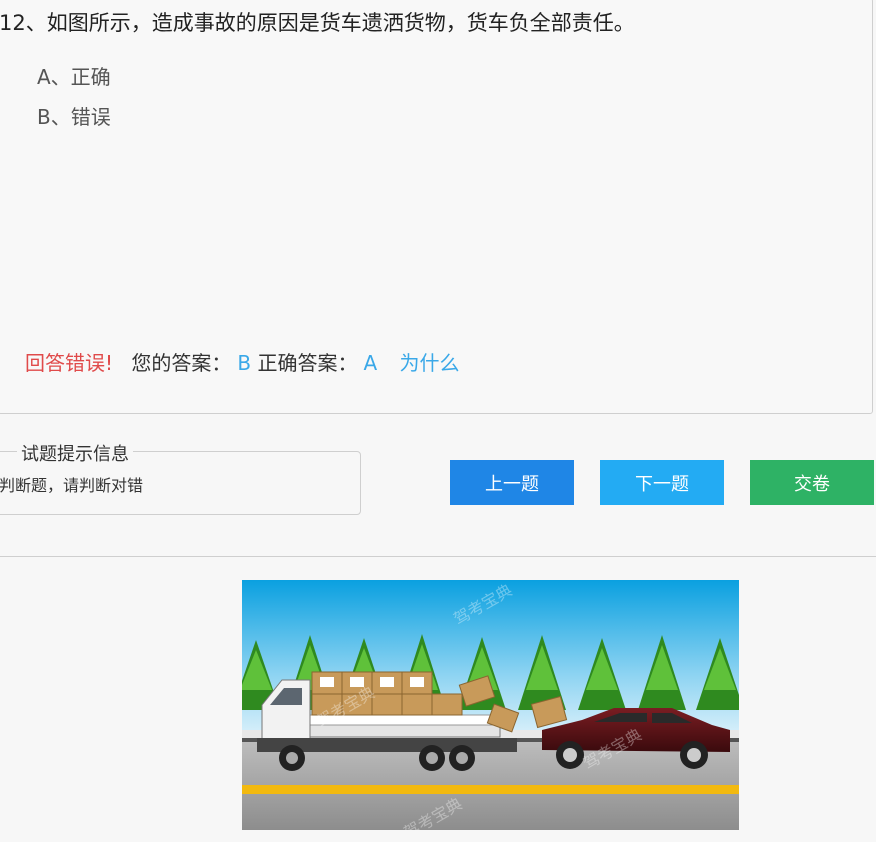 The width and height of the screenshot is (876, 842). Describe the element at coordinates (370, 363) in the screenshot. I see `correct-answer-value: A` at that location.